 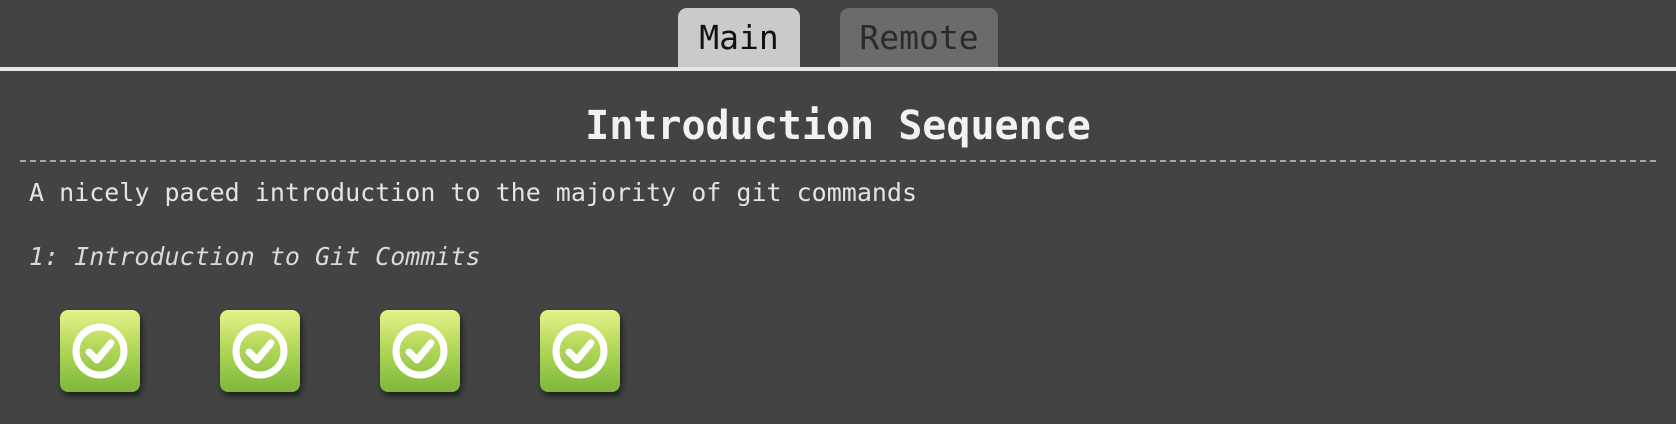 I want to click on level-heading: 1: Introduction to Git Commits, so click(x=255, y=256).